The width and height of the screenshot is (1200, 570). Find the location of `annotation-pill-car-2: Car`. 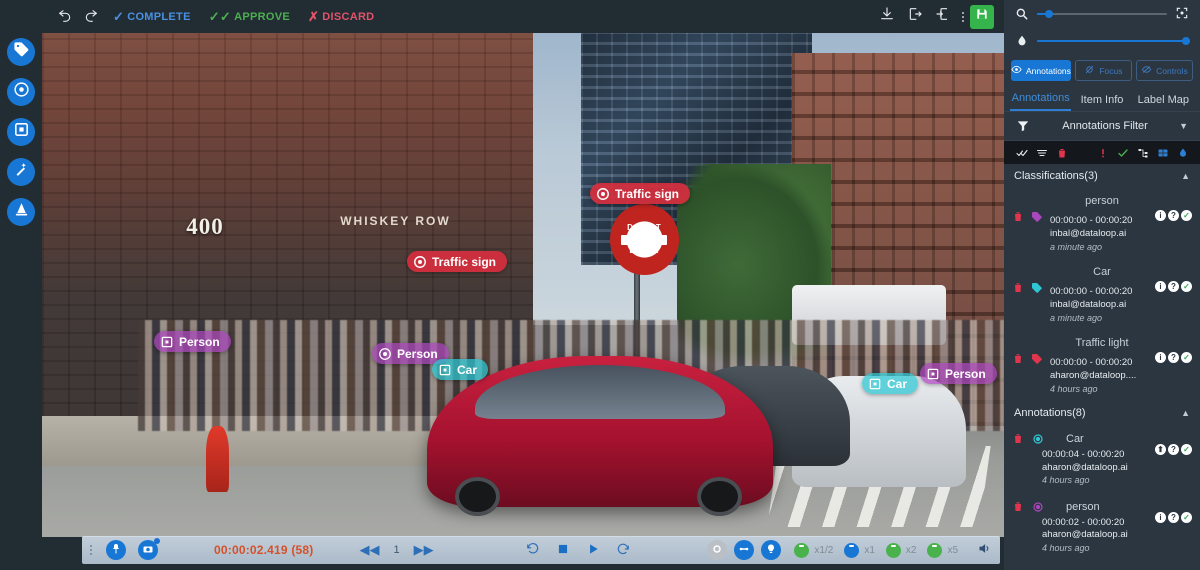

annotation-pill-car-2: Car is located at coordinates (890, 383).